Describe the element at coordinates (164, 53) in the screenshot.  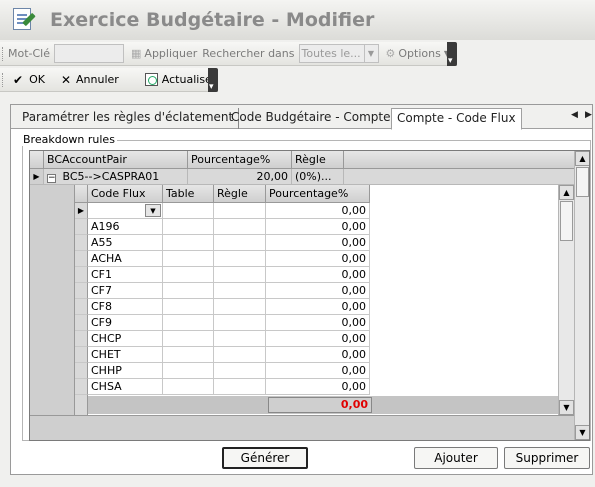
I see `apply-button: ▦ Appliquer` at that location.